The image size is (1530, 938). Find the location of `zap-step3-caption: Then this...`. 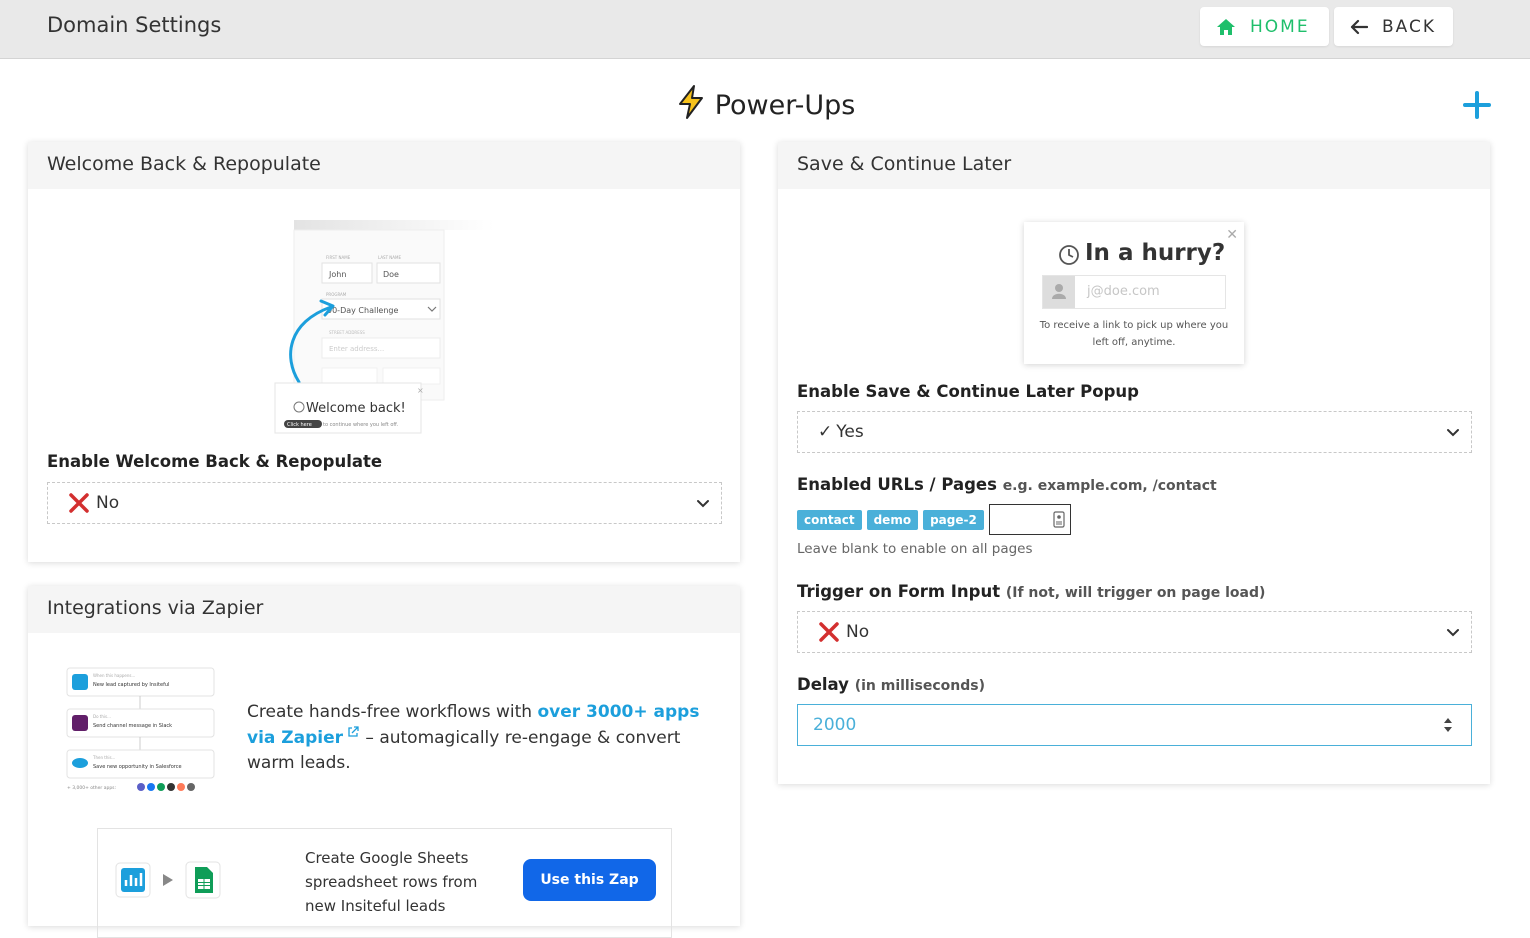

zap-step3-caption: Then this... is located at coordinates (103, 757).